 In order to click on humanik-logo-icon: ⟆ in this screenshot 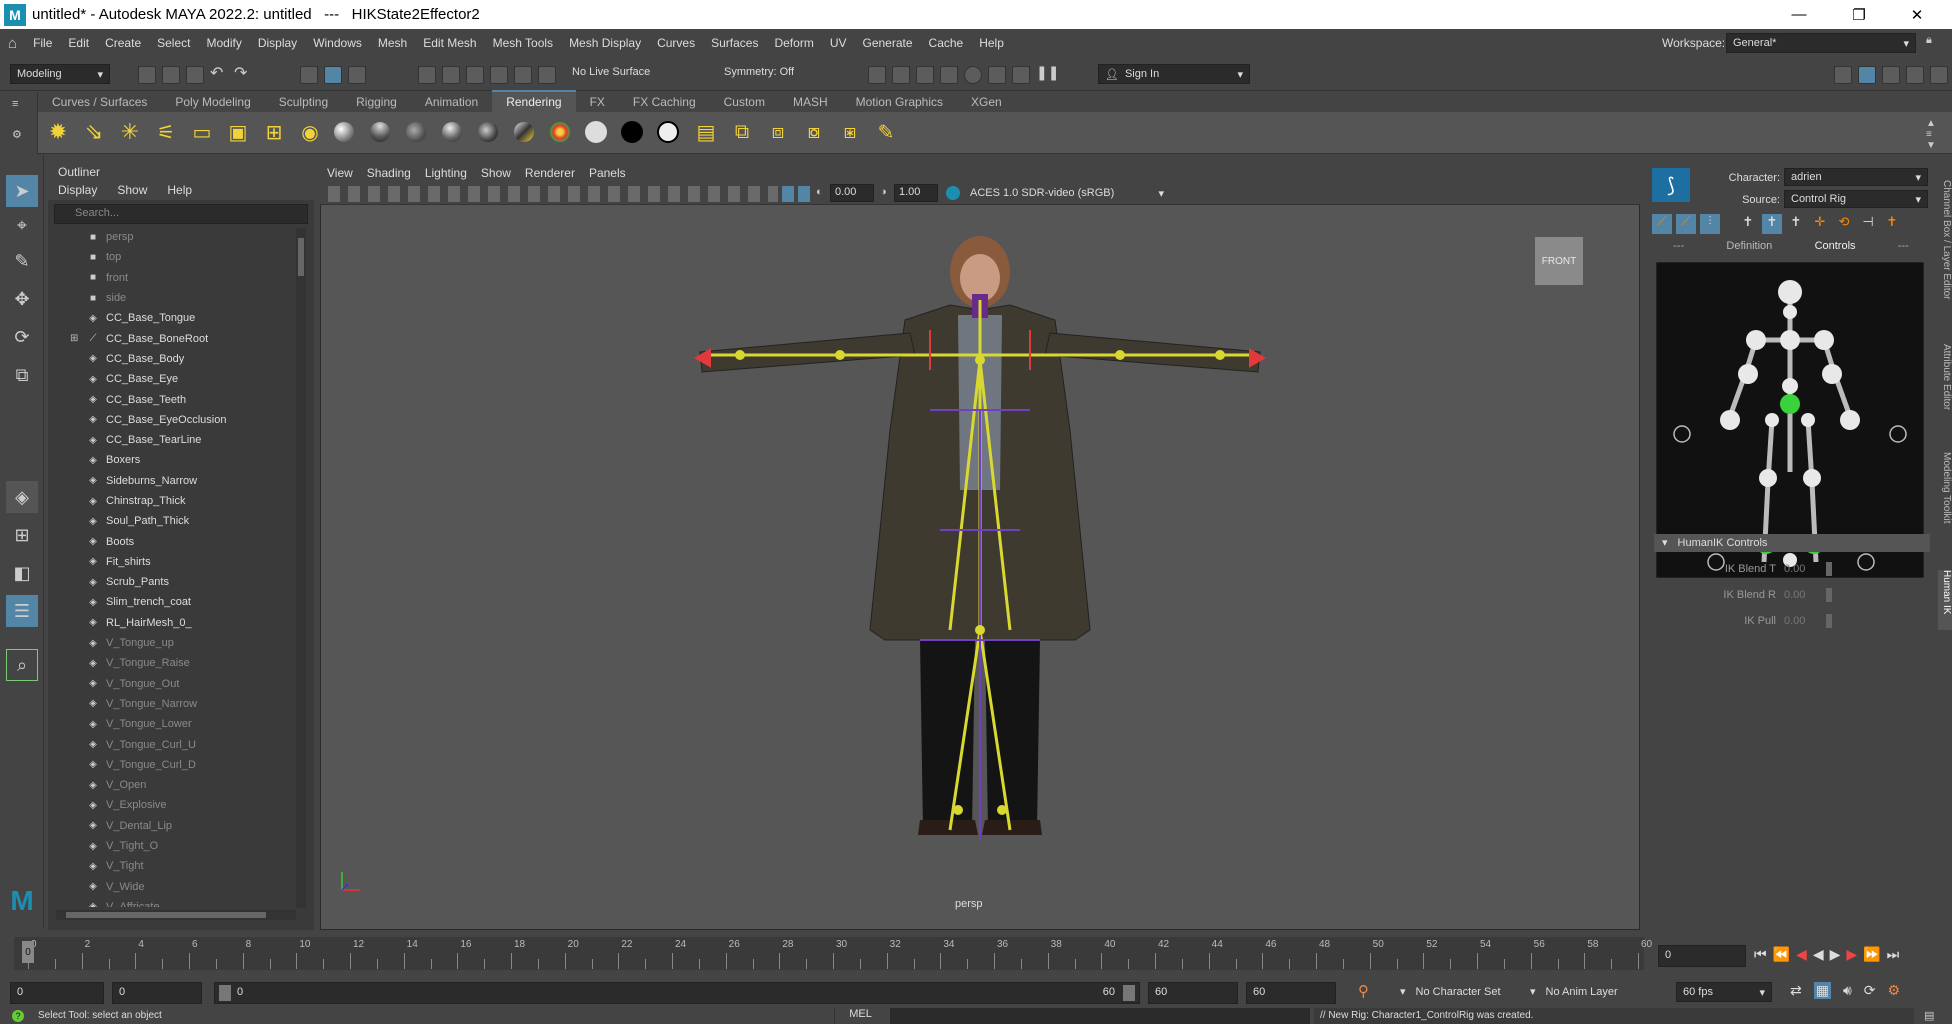, I will do `click(1671, 185)`.